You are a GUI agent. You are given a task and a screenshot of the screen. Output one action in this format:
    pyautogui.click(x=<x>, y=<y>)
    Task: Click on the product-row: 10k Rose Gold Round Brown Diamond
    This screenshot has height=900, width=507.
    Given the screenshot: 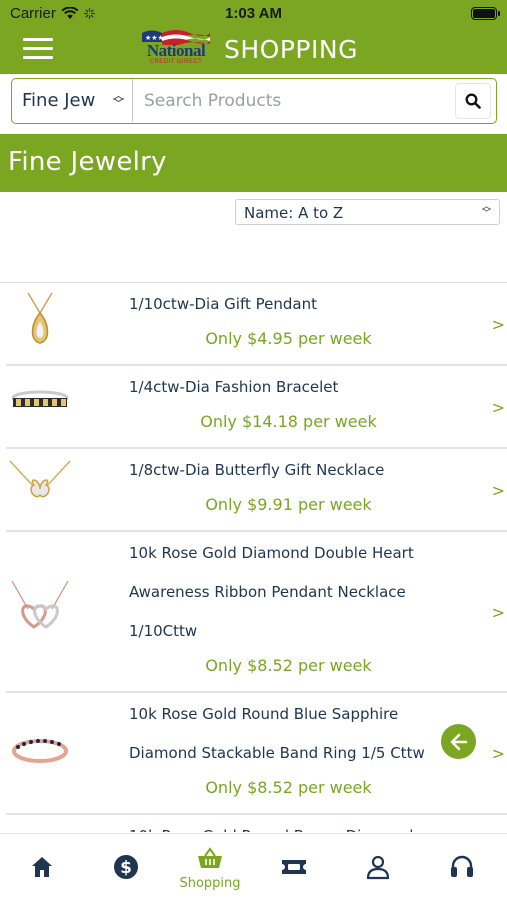 What is the action you would take?
    pyautogui.click(x=256, y=823)
    